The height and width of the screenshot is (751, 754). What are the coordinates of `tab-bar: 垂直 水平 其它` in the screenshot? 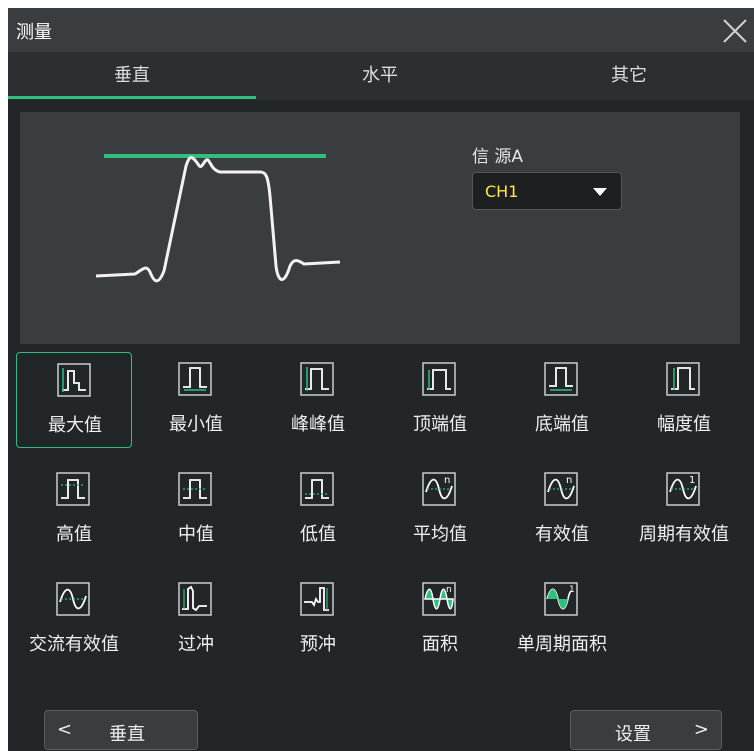 It's located at (381, 76).